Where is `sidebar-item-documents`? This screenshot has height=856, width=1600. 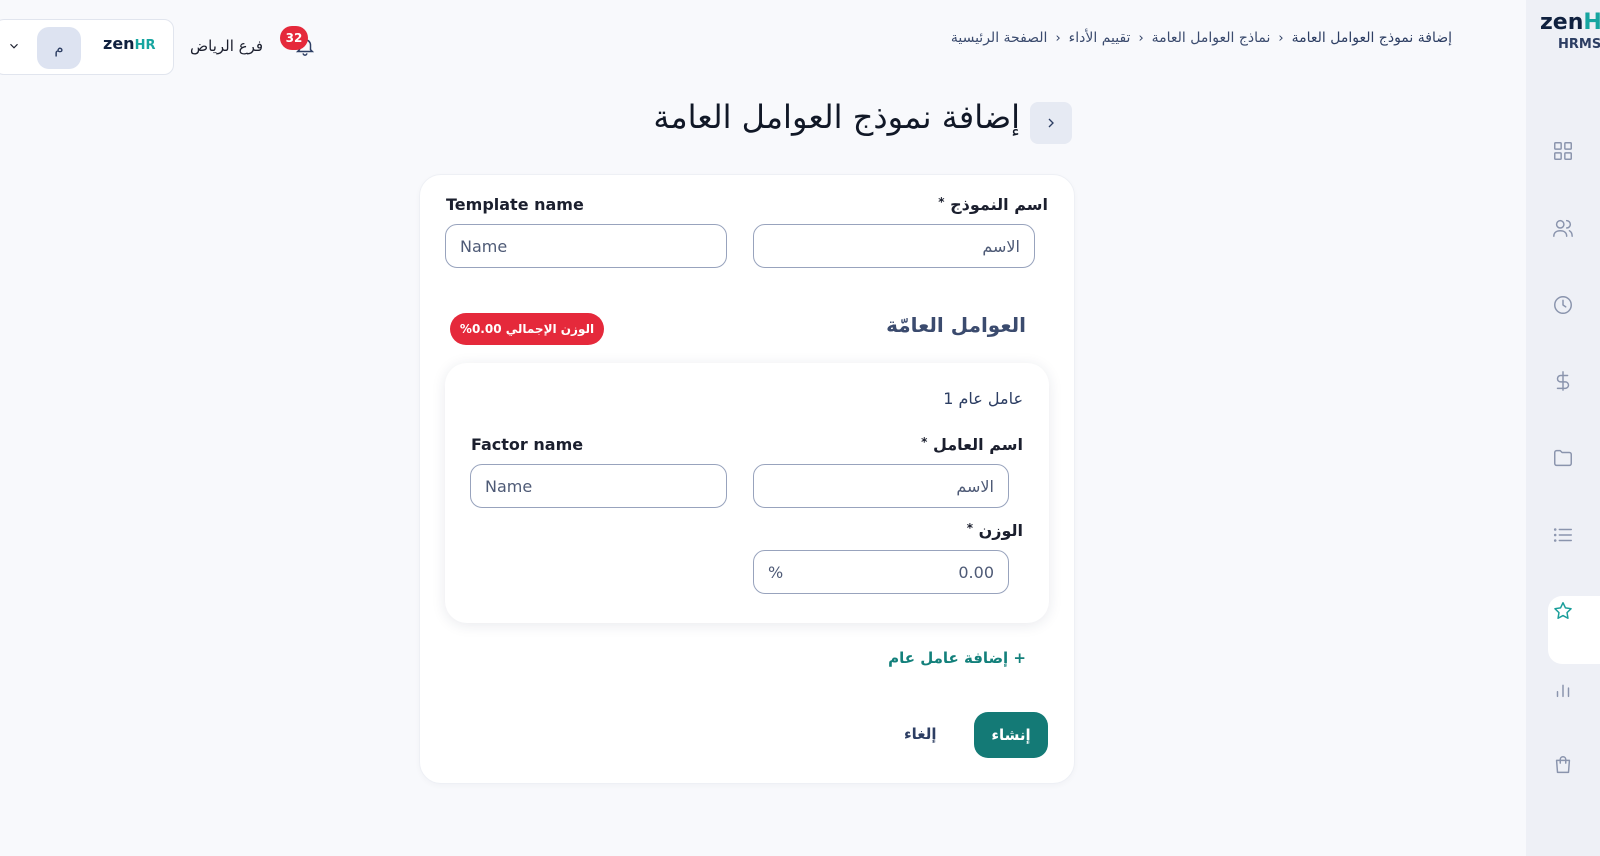 sidebar-item-documents is located at coordinates (1563, 458).